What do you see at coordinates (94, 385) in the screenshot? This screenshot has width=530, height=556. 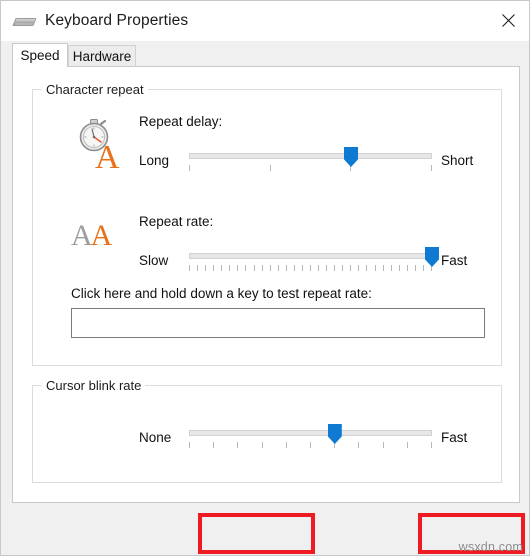 I see `group-cursor-blink-label: Cursor blink rate` at bounding box center [94, 385].